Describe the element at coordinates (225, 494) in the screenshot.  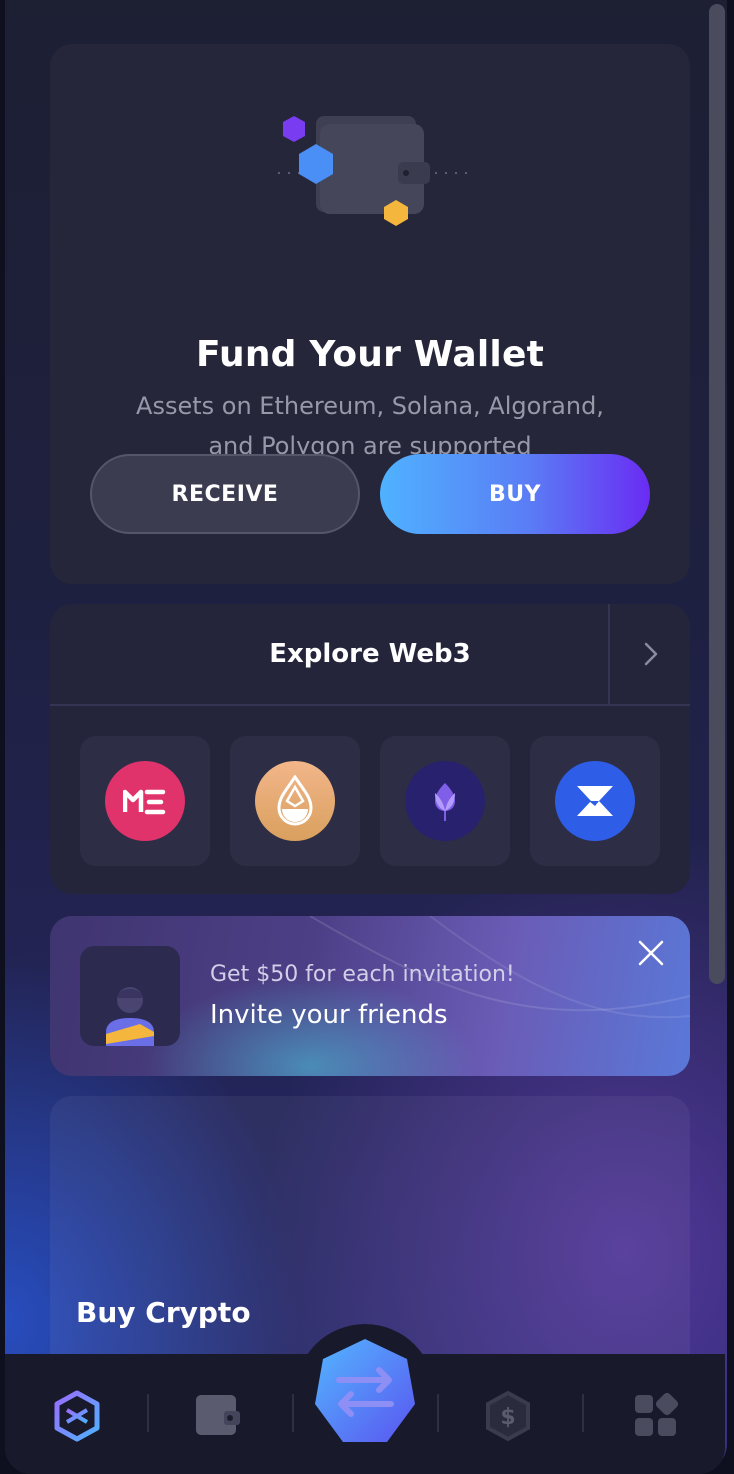
I see `receive-button: RECEIVE` at that location.